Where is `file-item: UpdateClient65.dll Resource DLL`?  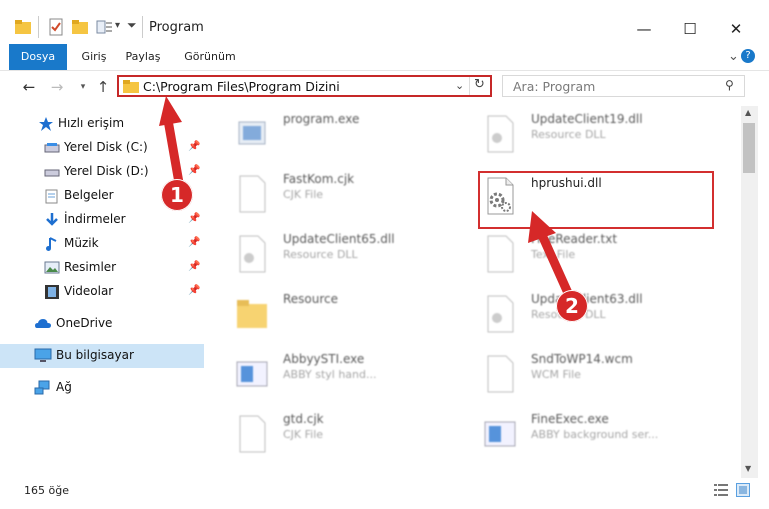 file-item: UpdateClient65.dll Resource DLL is located at coordinates (329, 256).